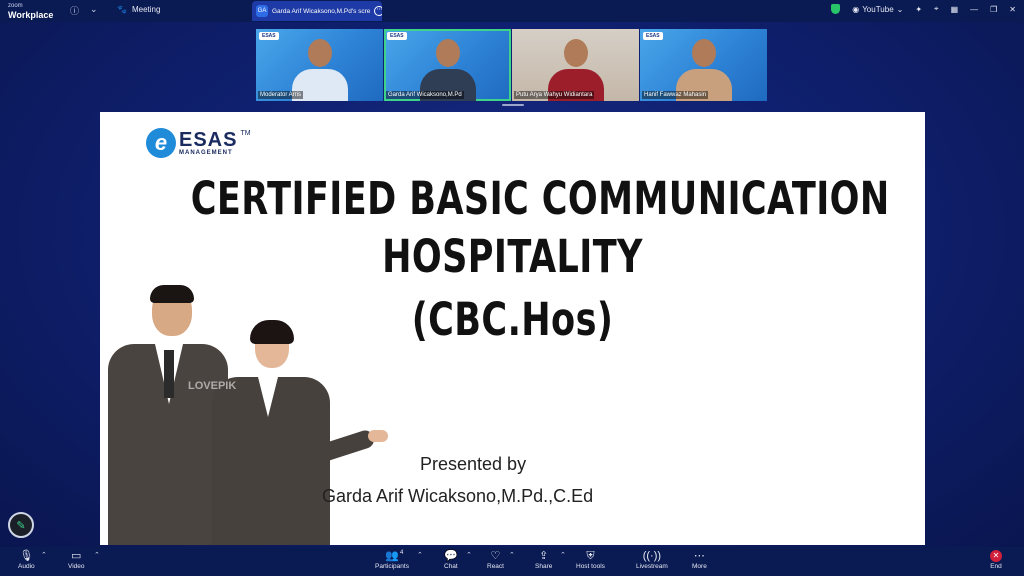 The image size is (1024, 576). What do you see at coordinates (420, 555) in the screenshot?
I see `participants-options-caret: ⌃` at bounding box center [420, 555].